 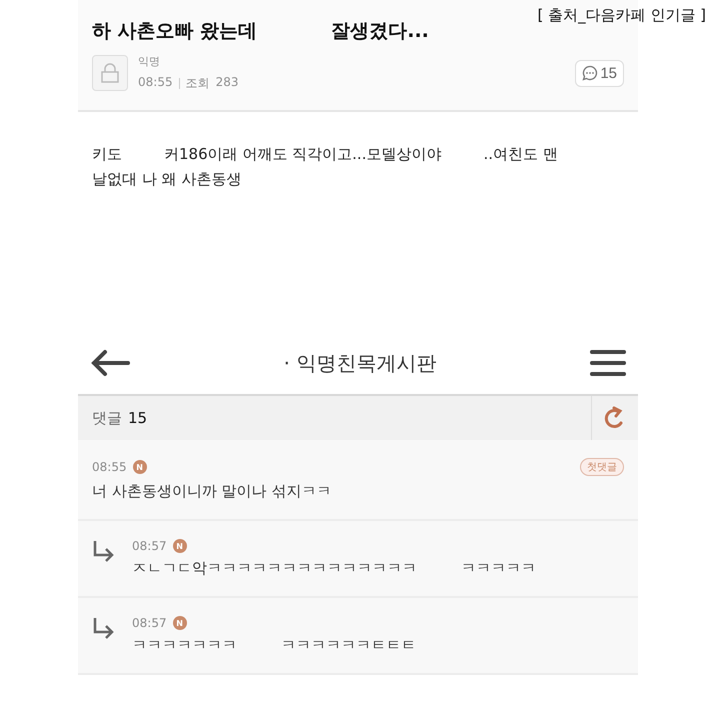 I want to click on first-comment-tag: 첫댓글, so click(x=602, y=467).